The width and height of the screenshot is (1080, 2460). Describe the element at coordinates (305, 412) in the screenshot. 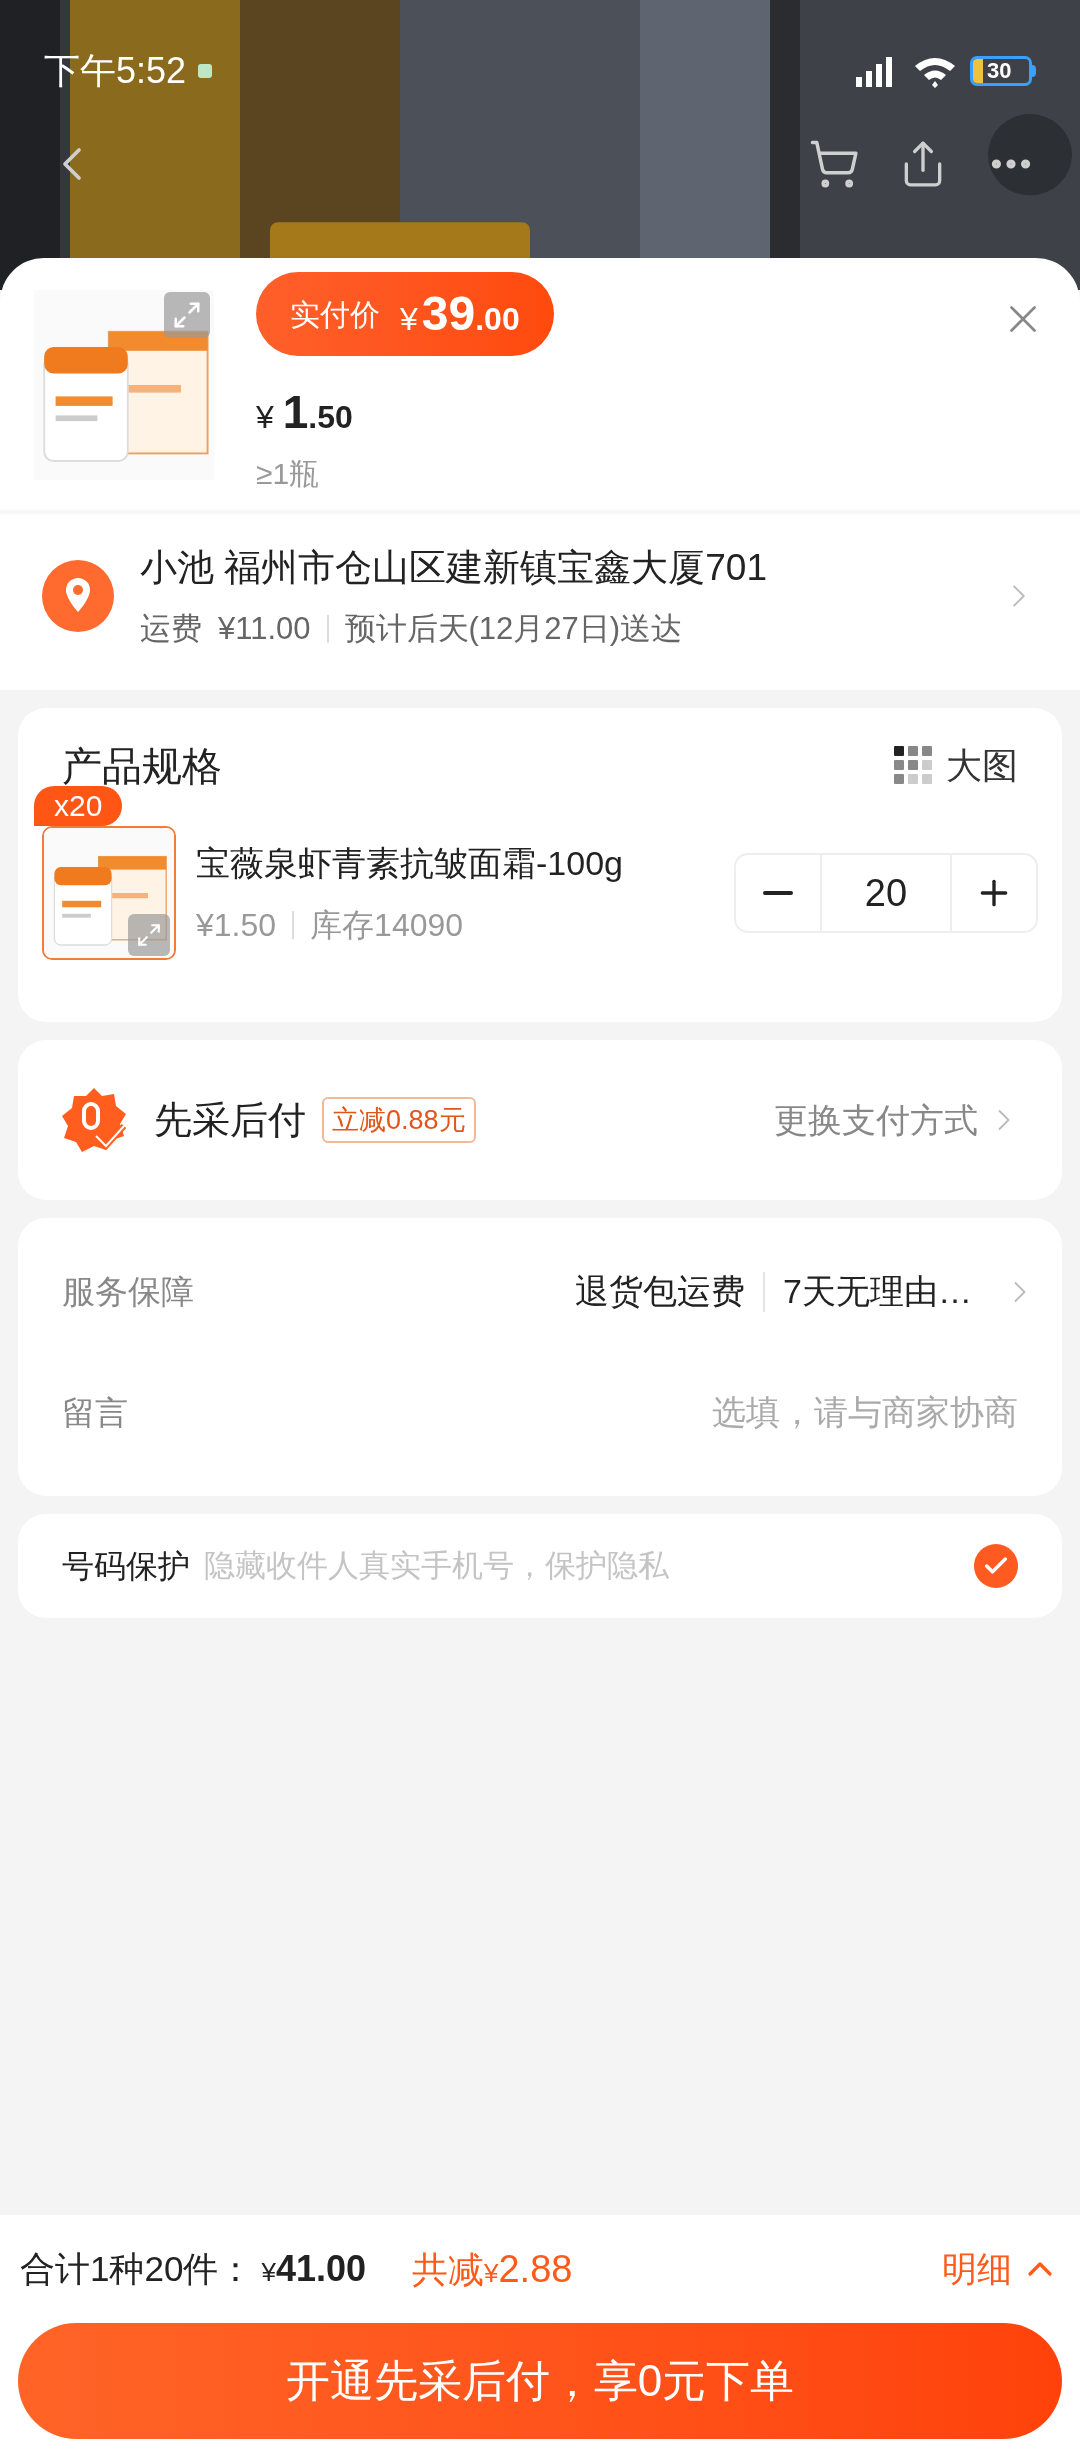

I see `unit-price: ¥ 1.50` at that location.